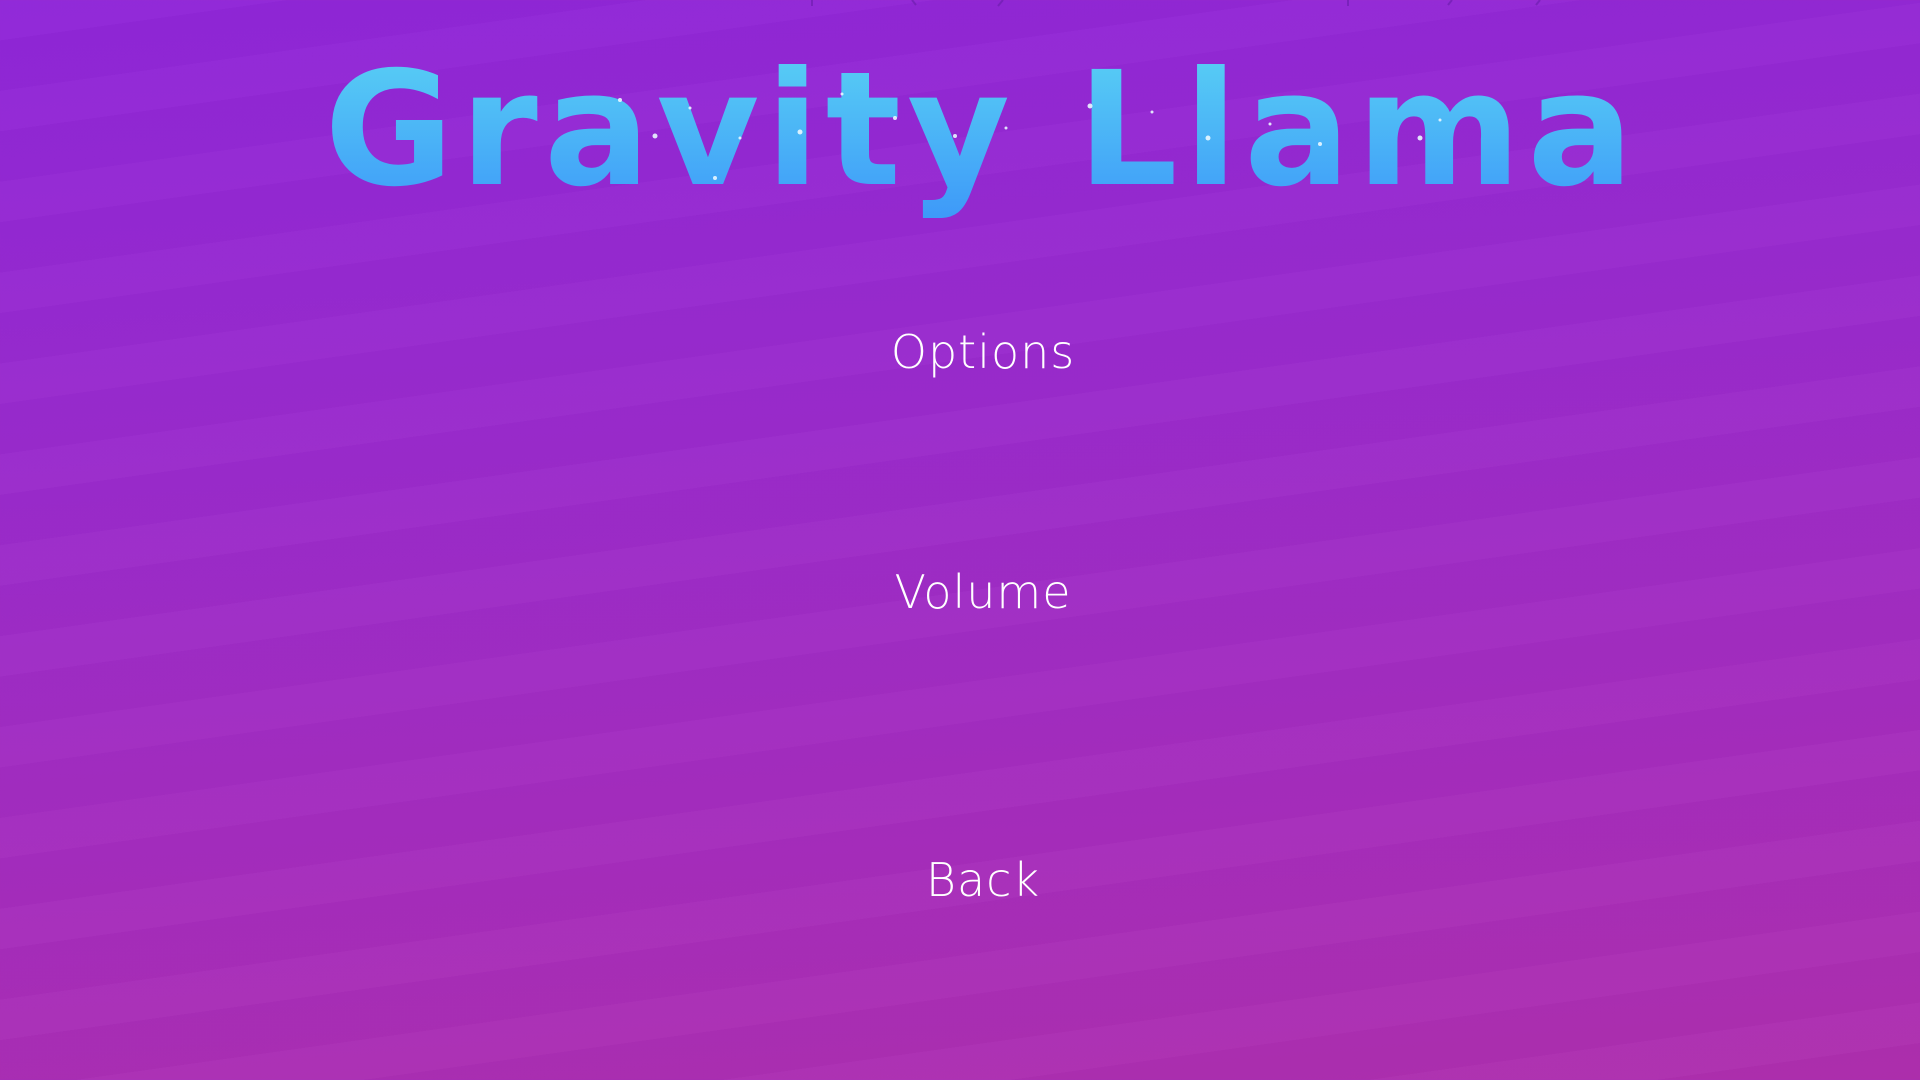  What do you see at coordinates (1176, 3) in the screenshot?
I see `top-edge-marks` at bounding box center [1176, 3].